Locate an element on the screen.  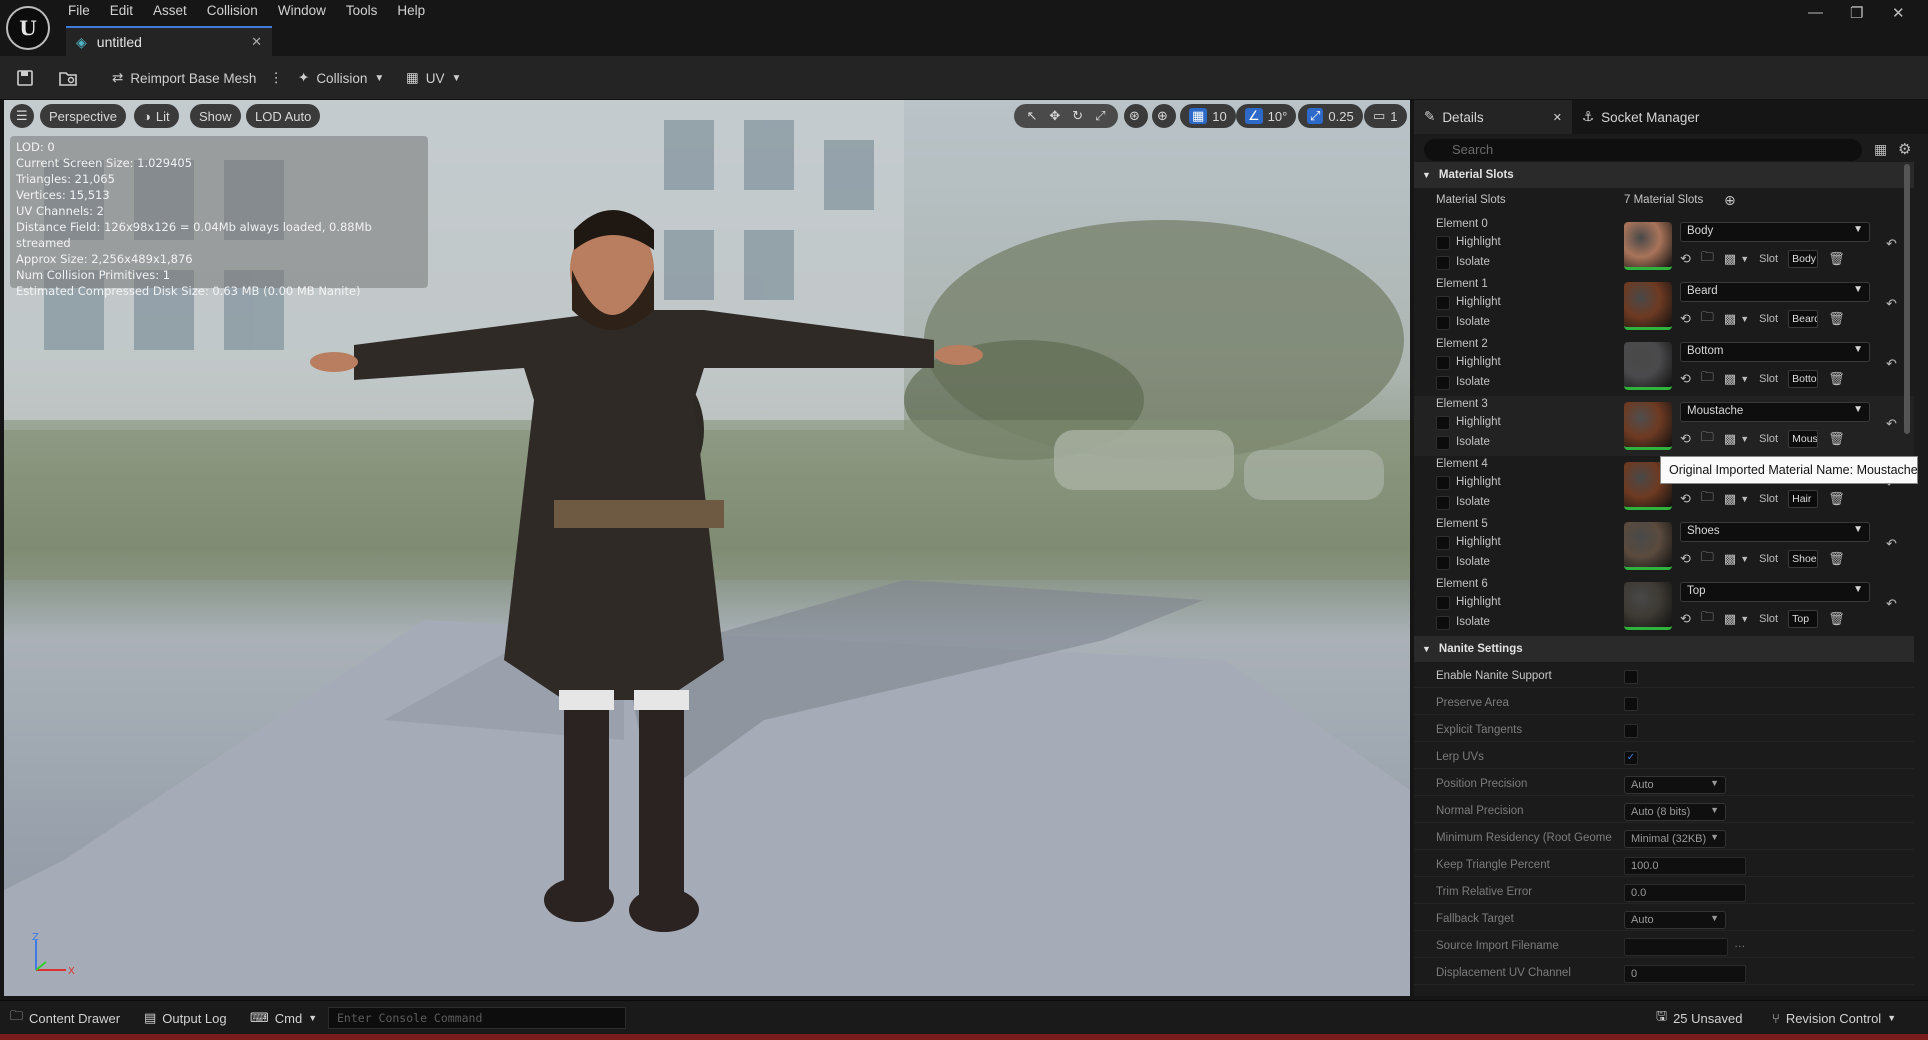
material-dropdown: Body ▼ is located at coordinates (1775, 232).